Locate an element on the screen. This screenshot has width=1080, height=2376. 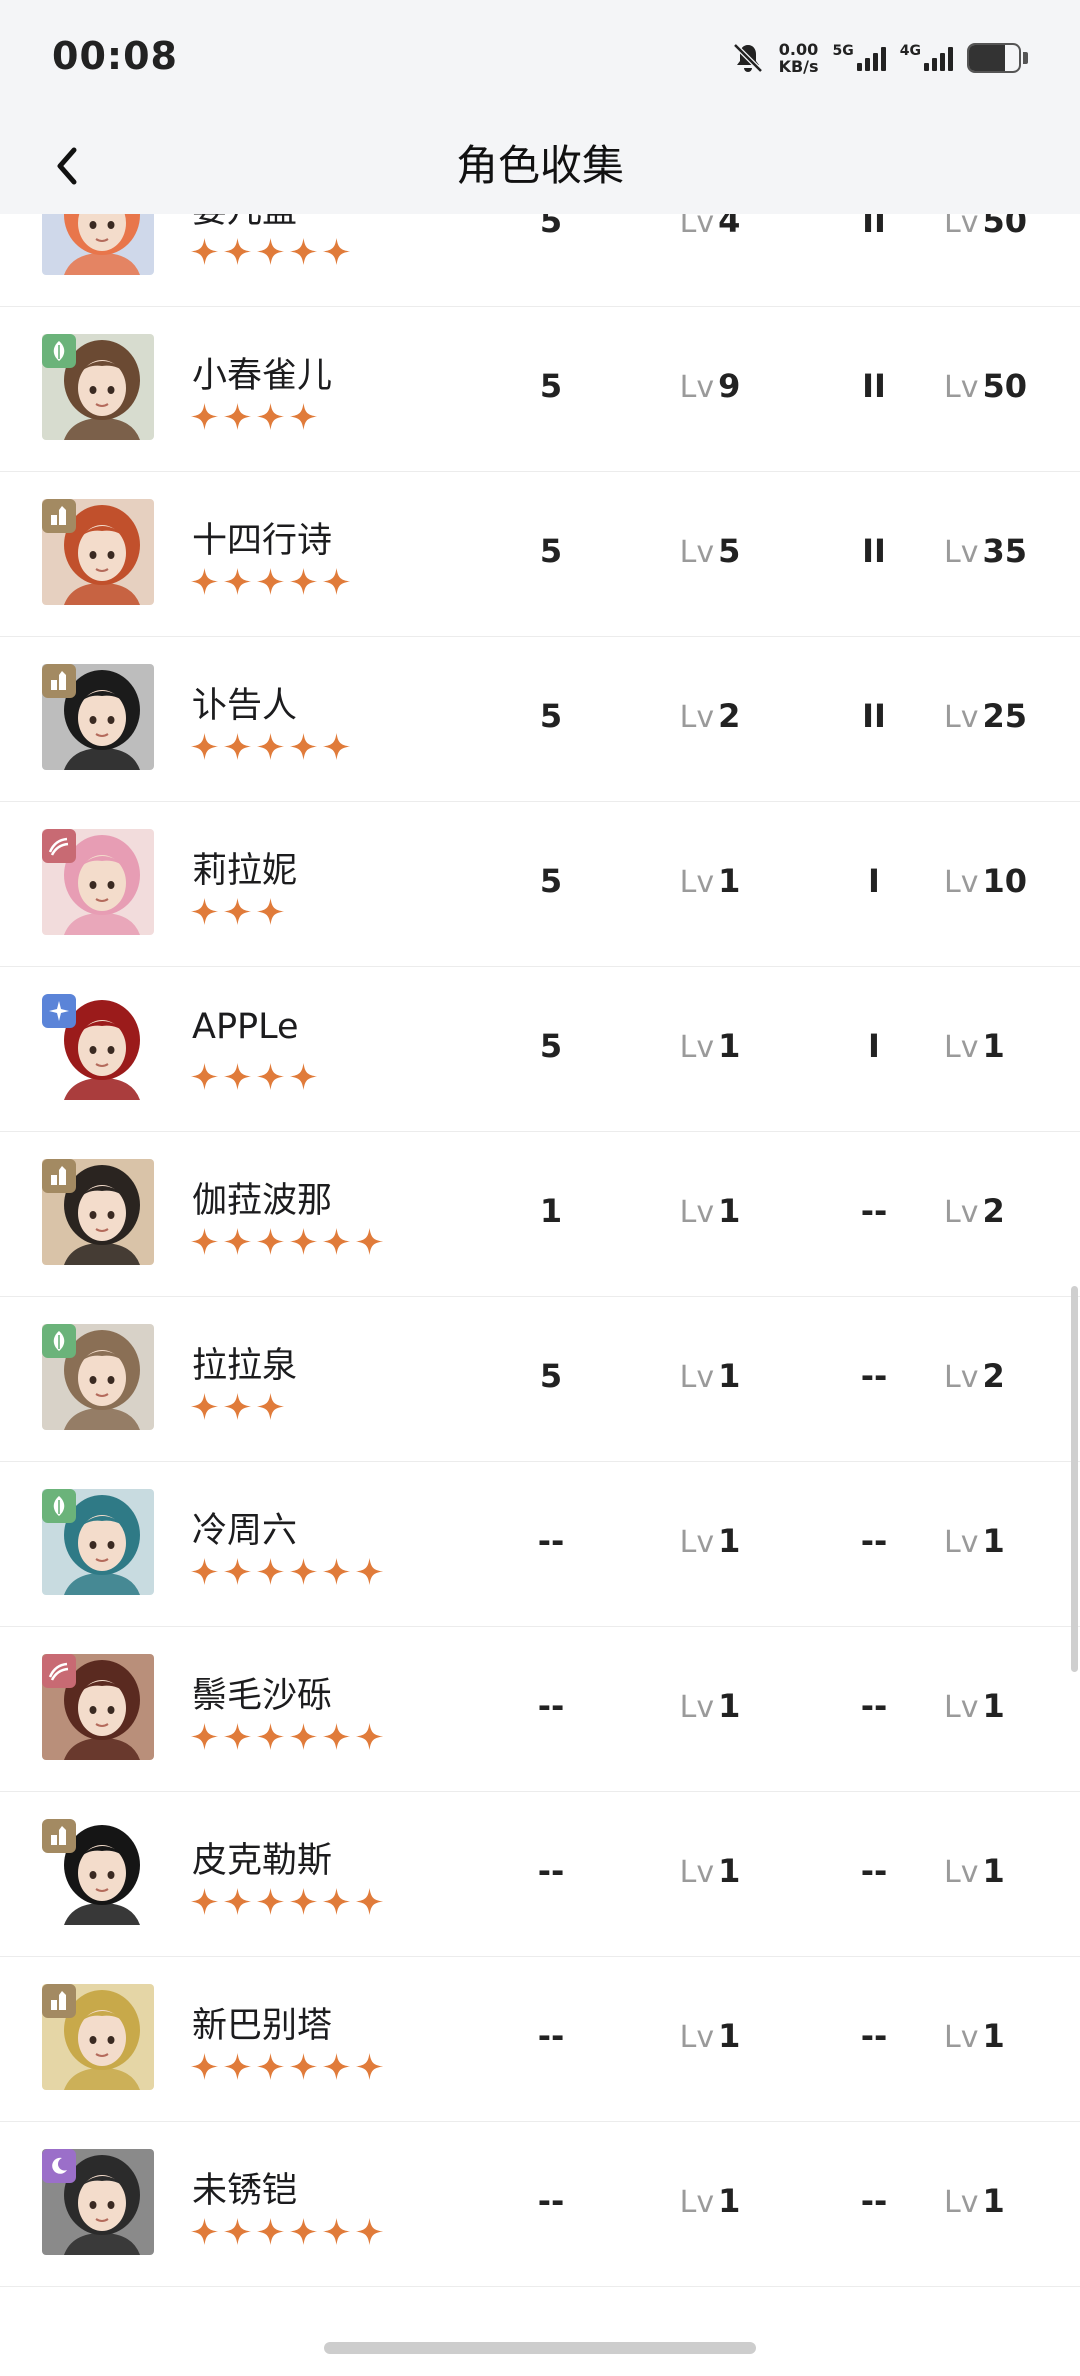
character-row: 冷周六 -- Lv 1 -- Lv 1 is located at coordinates (540, 1544).